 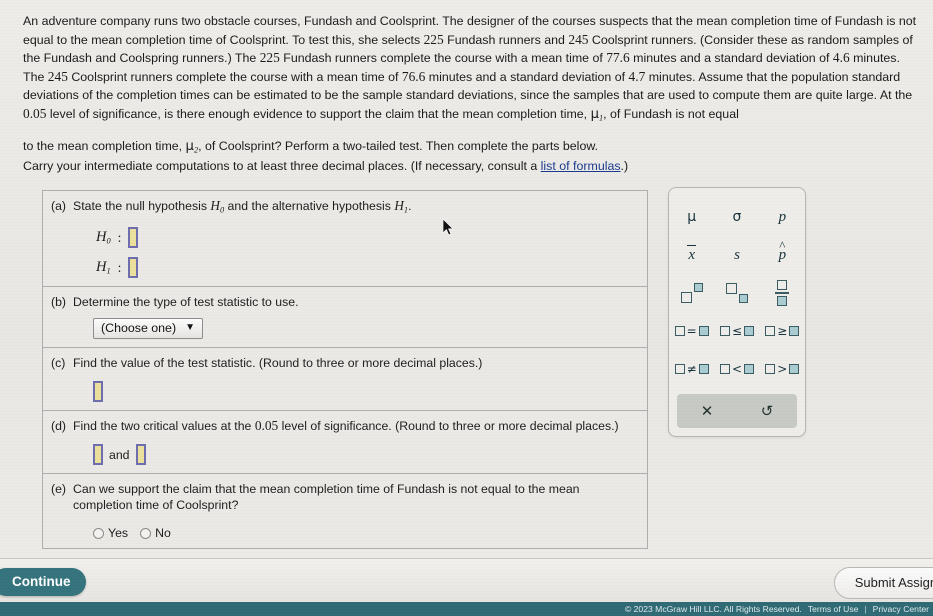 I want to click on sigma-icon: σ, so click(x=737, y=217).